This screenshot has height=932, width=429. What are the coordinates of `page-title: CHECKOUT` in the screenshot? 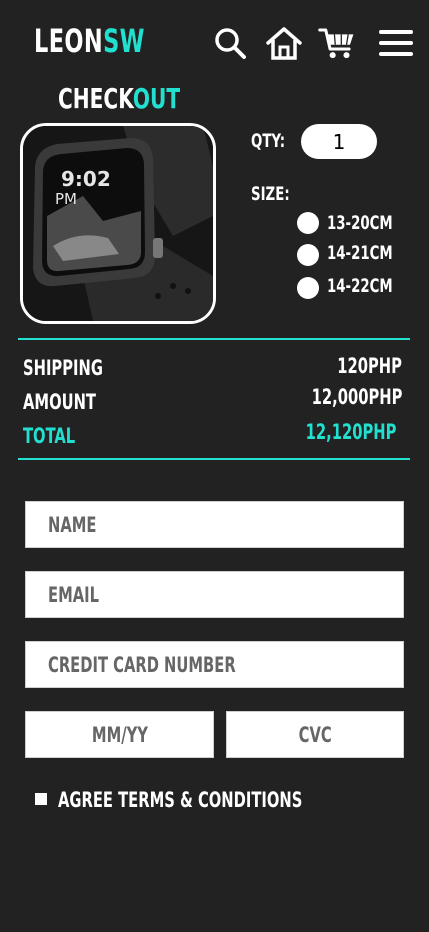 It's located at (119, 98).